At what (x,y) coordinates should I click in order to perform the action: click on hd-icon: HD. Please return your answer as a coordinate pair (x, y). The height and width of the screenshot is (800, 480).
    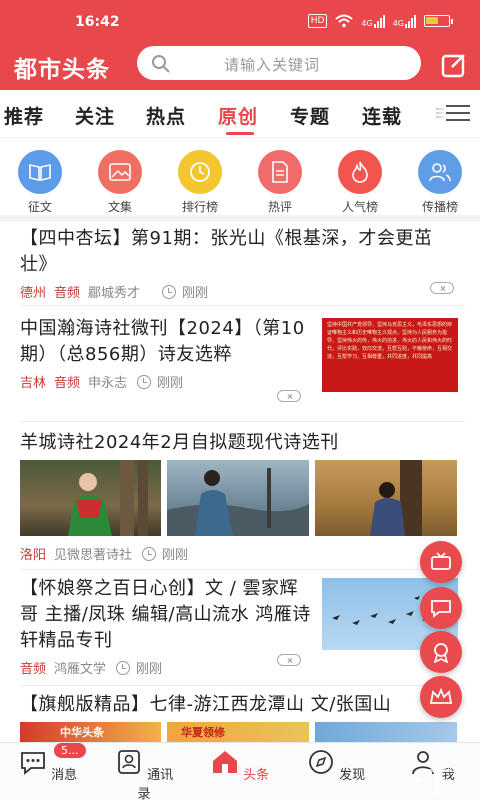
    Looking at the image, I should click on (317, 21).